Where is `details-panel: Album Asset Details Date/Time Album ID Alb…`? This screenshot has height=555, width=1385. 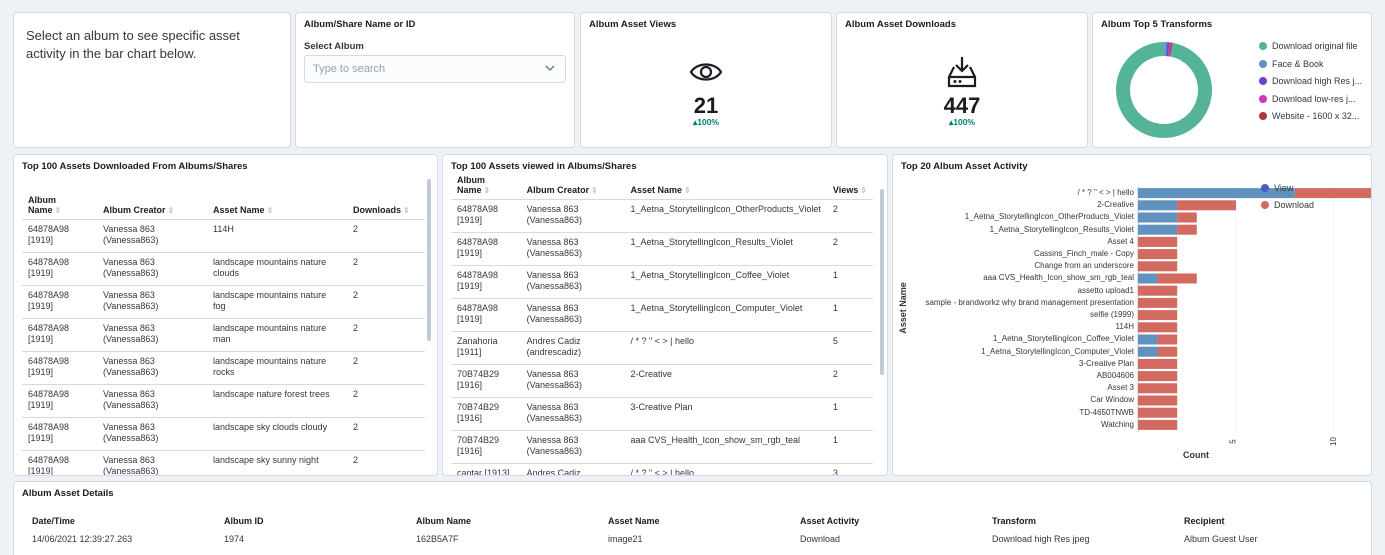
details-panel: Album Asset Details Date/Time Album ID Alb… is located at coordinates (692, 518).